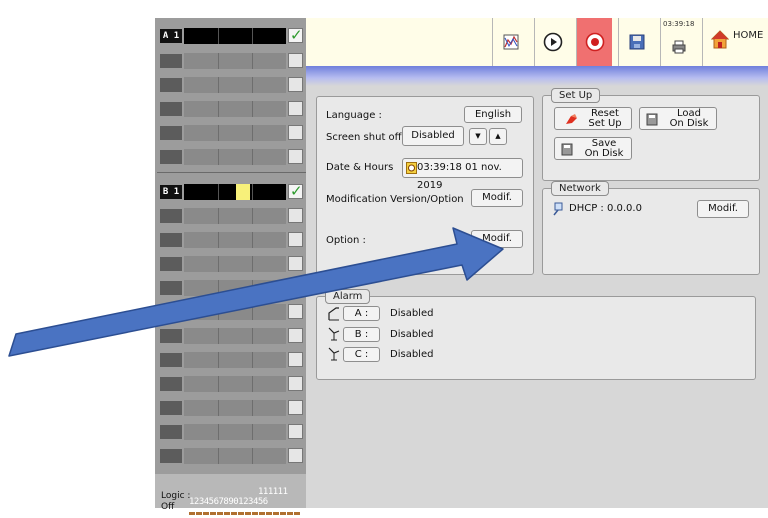 Image resolution: width=768 pixels, height=518 pixels. I want to click on alarm-a-status: Disabled, so click(412, 313).